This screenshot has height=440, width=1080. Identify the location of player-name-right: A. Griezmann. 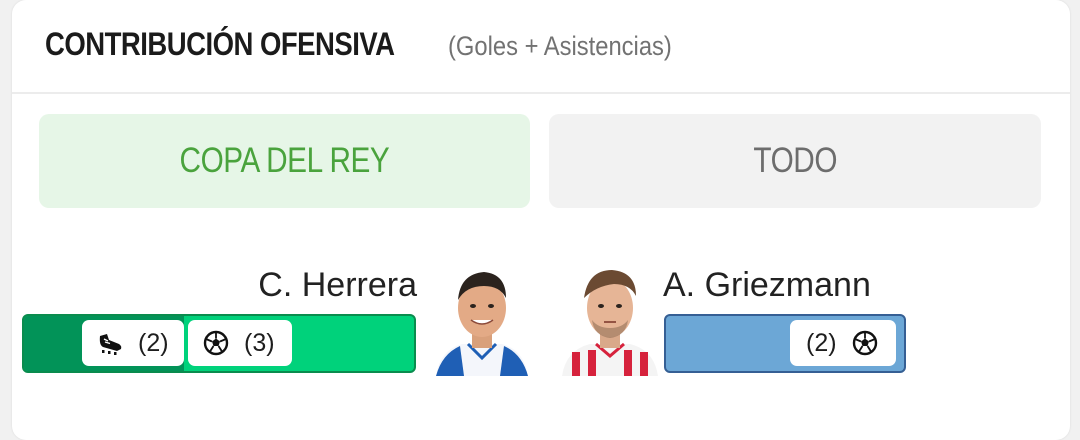
(767, 285).